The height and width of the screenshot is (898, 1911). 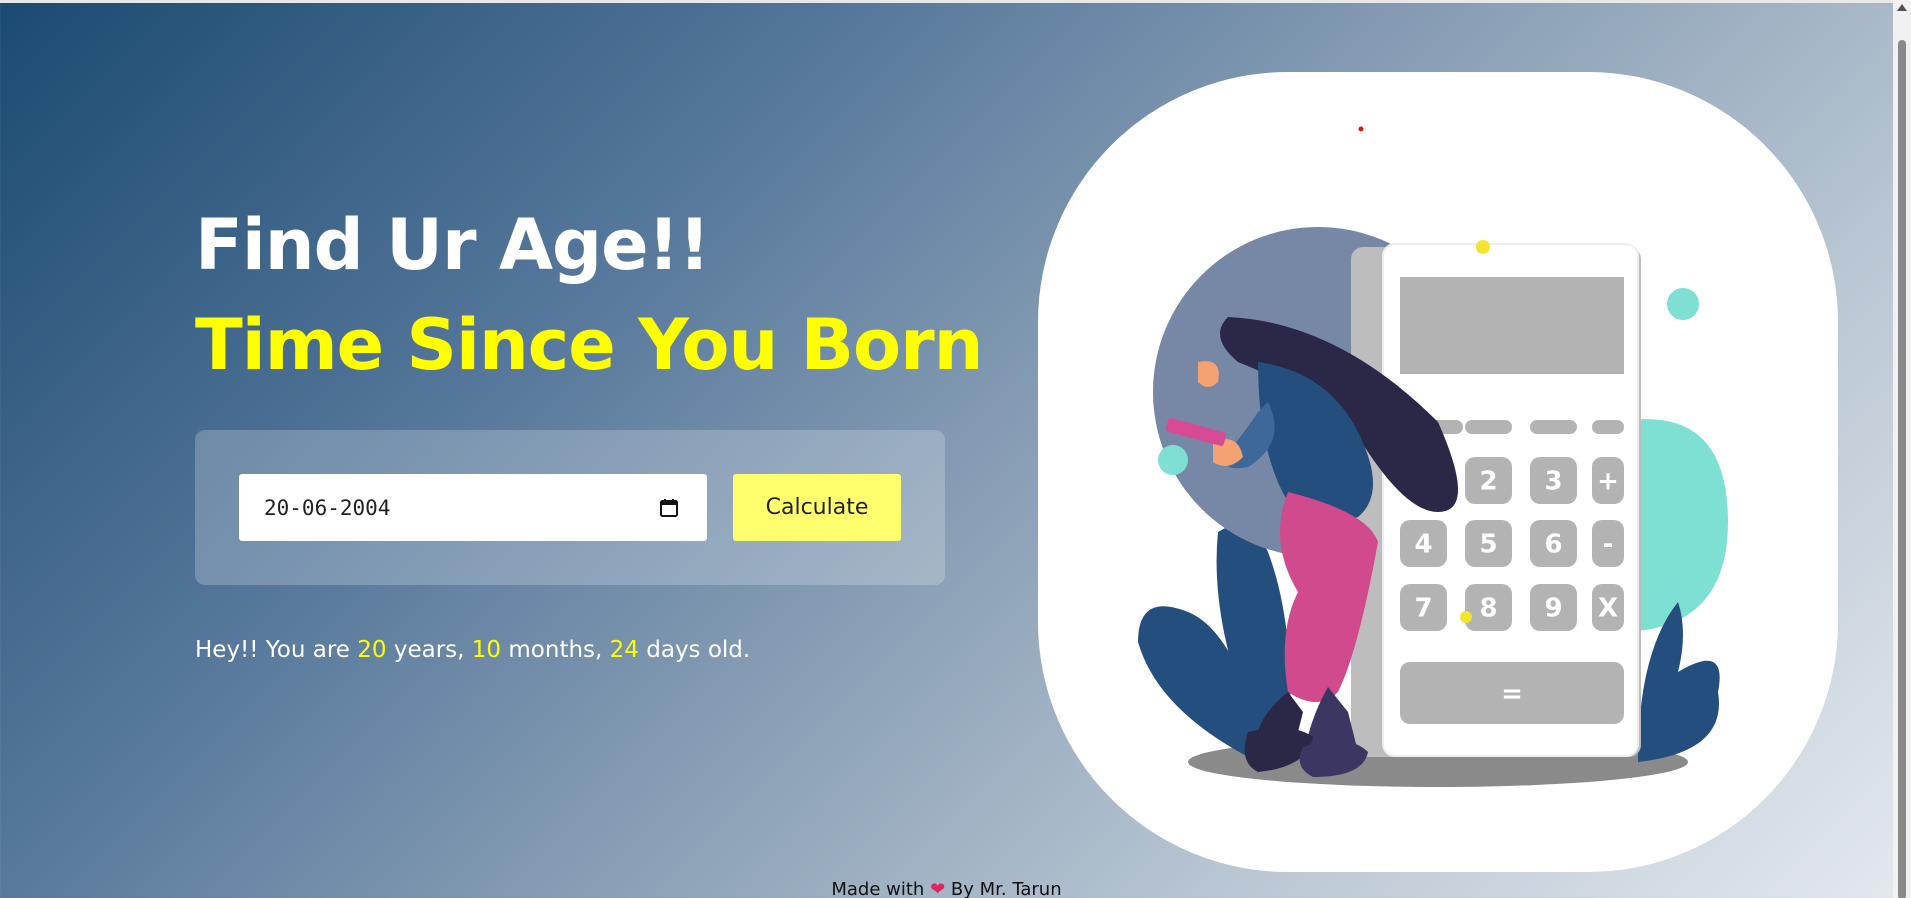 What do you see at coordinates (1488, 482) in the screenshot?
I see `calculator-key-label: 2` at bounding box center [1488, 482].